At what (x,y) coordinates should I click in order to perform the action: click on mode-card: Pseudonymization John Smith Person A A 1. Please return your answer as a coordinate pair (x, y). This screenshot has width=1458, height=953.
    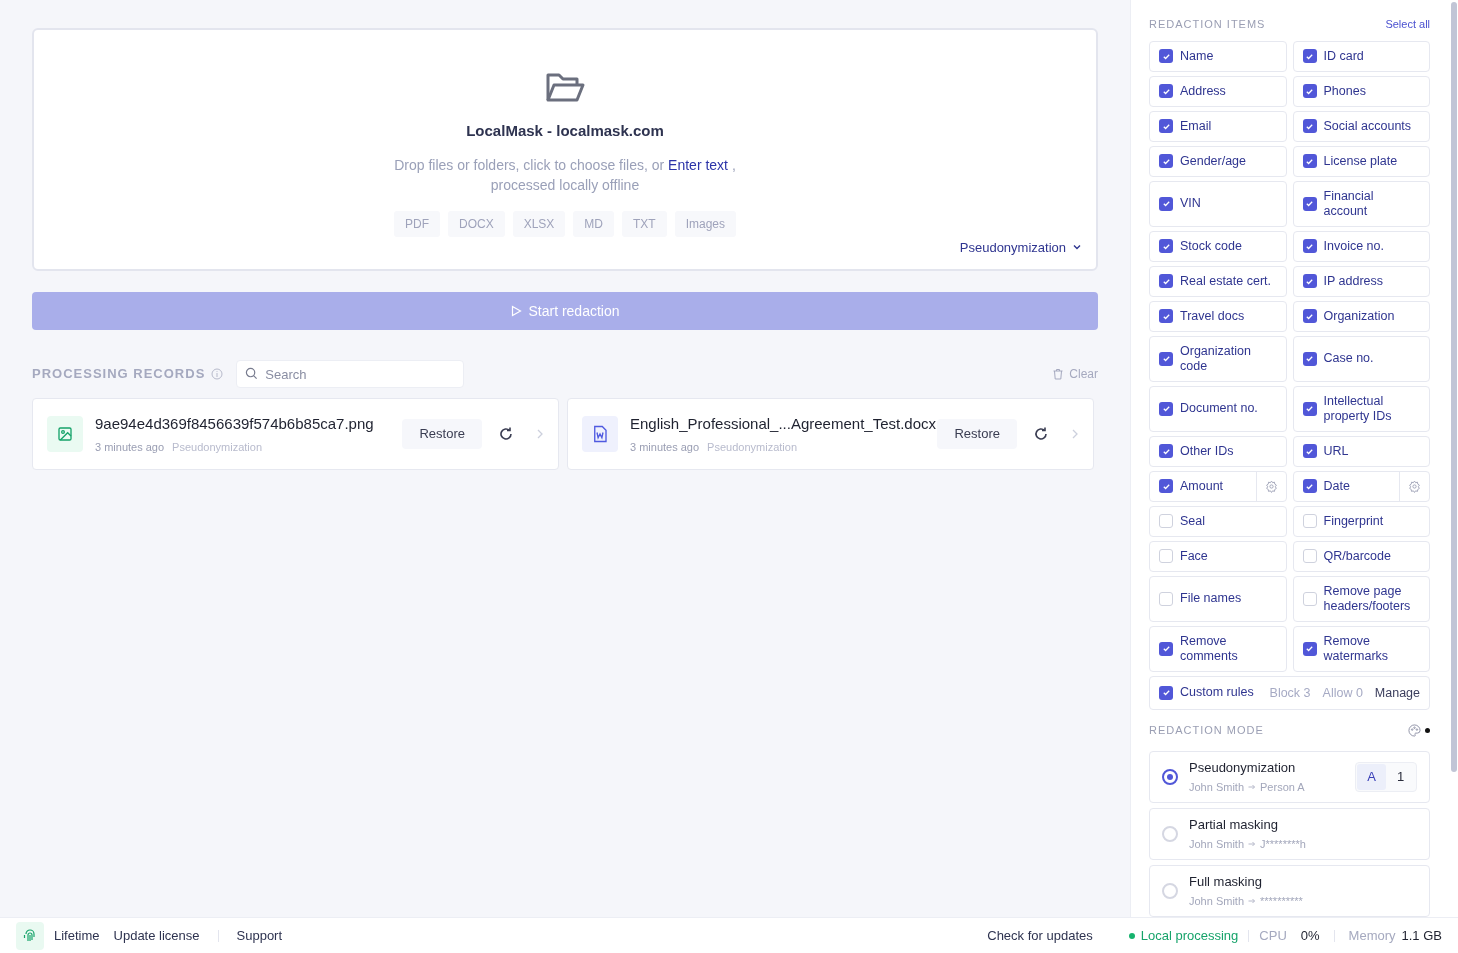
    Looking at the image, I should click on (1290, 776).